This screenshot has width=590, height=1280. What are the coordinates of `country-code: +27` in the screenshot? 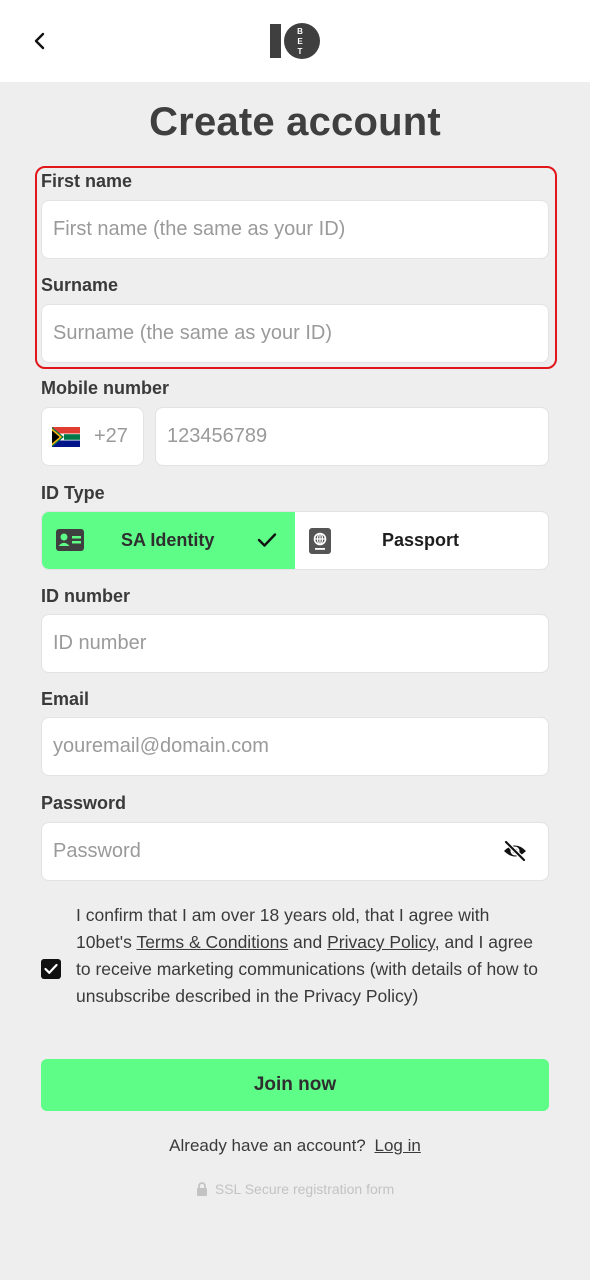 It's located at (111, 436).